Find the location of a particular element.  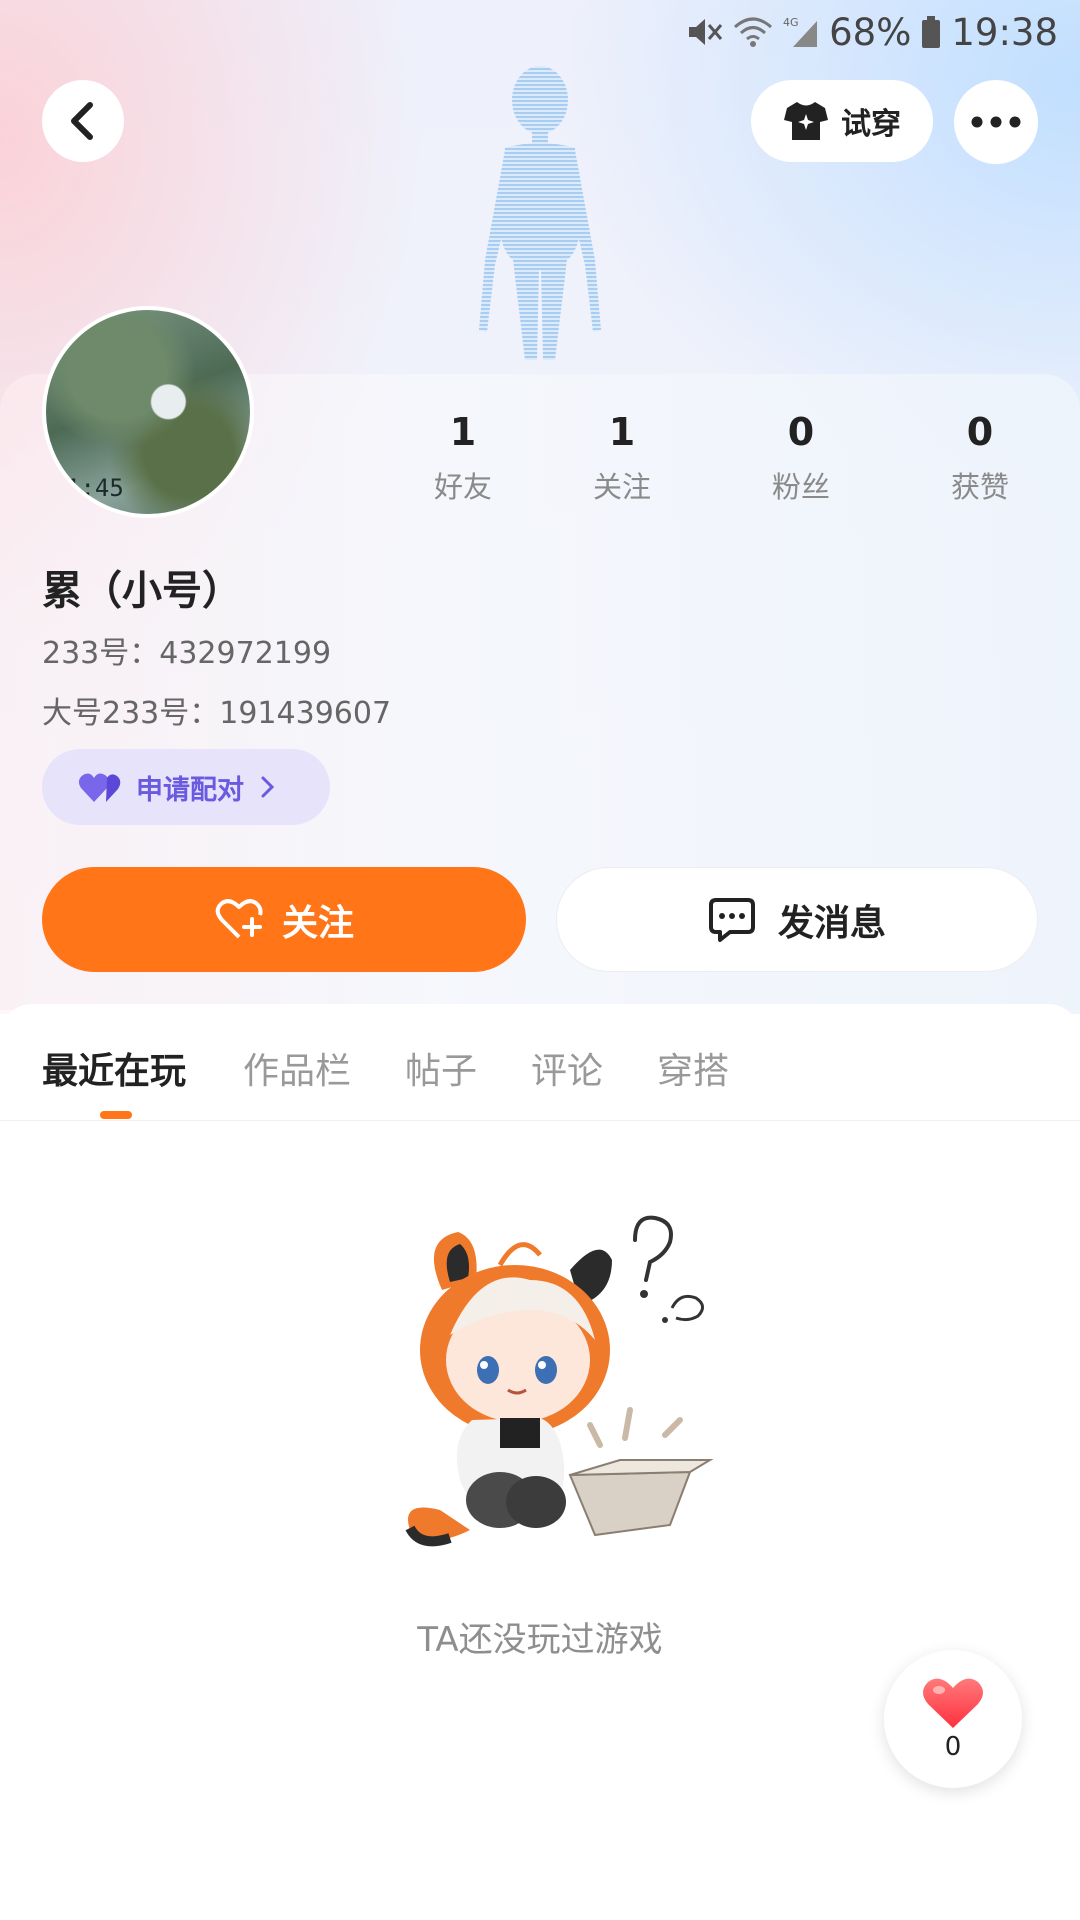

tab-recent-played: 最近在玩 is located at coordinates (114, 1068).